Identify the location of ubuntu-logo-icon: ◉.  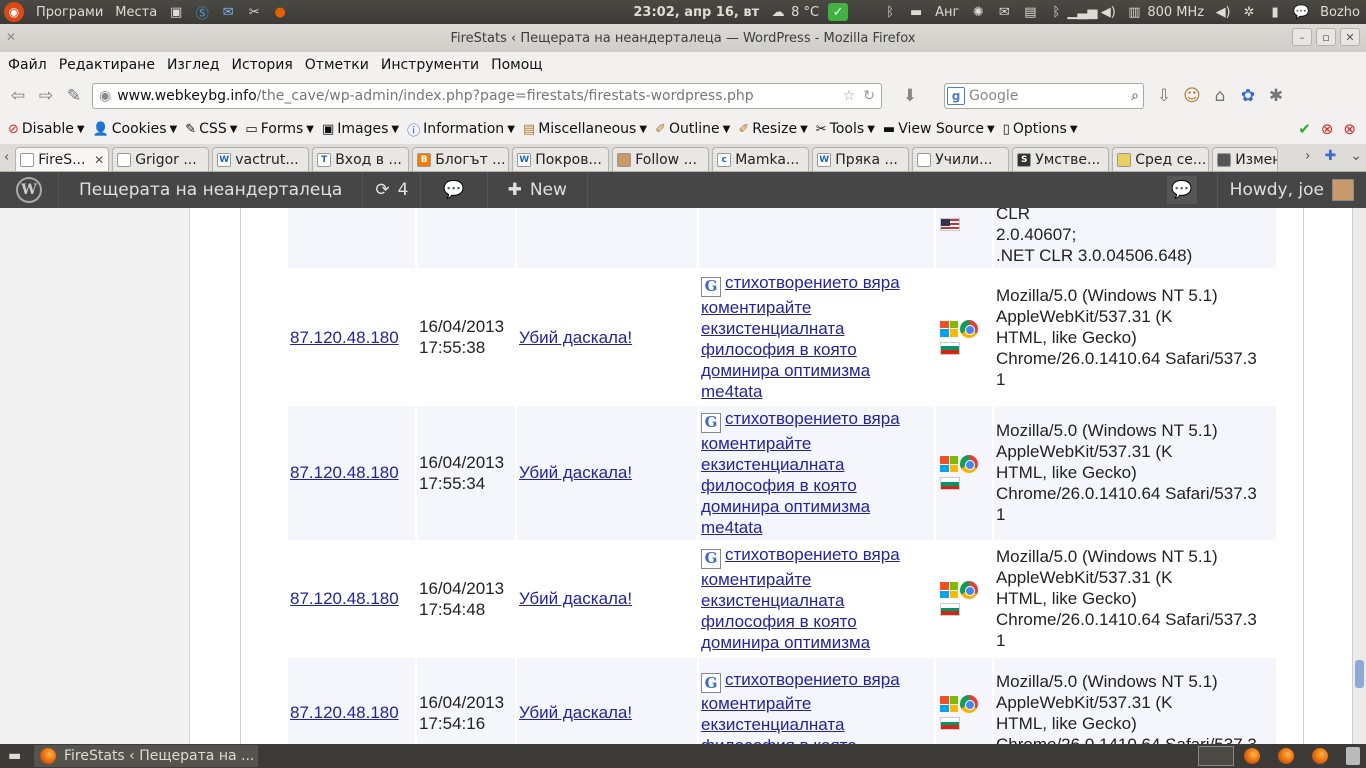
(14, 12).